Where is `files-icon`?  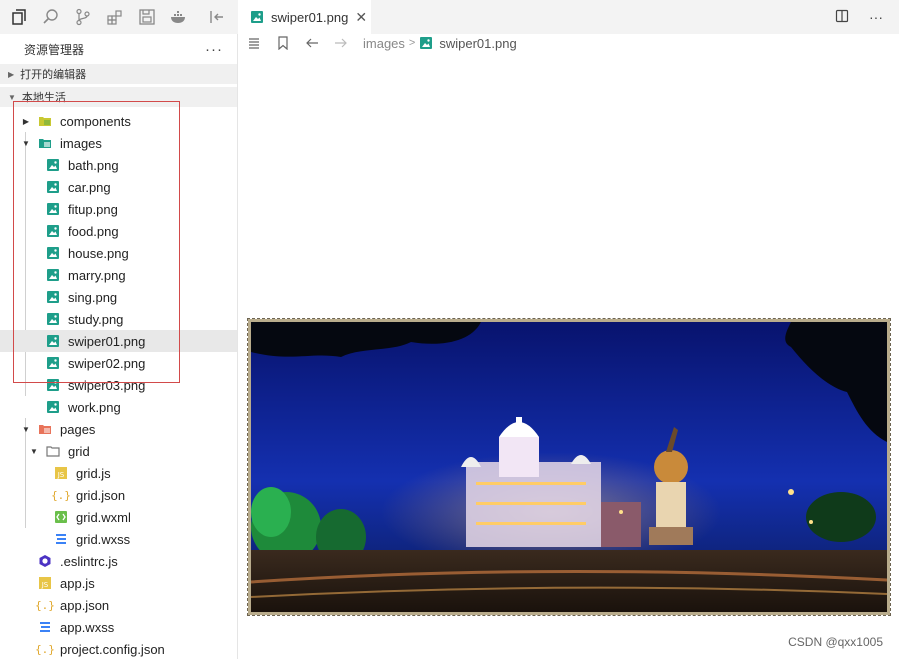
files-icon is located at coordinates (19, 17).